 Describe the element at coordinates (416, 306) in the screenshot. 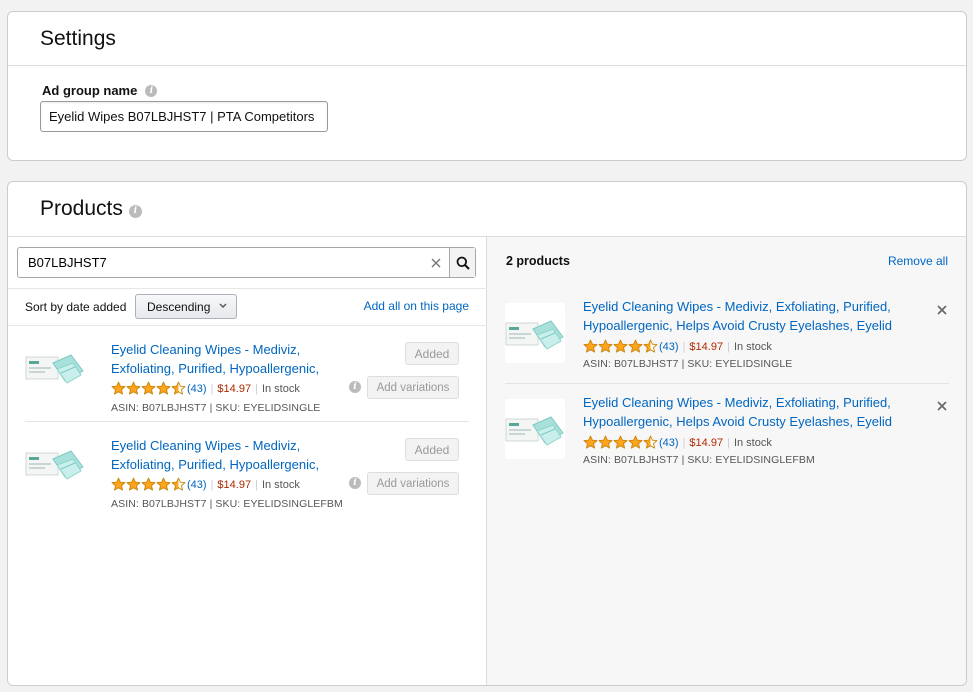

I see `add-all-on-page-link: Add all on this page` at that location.